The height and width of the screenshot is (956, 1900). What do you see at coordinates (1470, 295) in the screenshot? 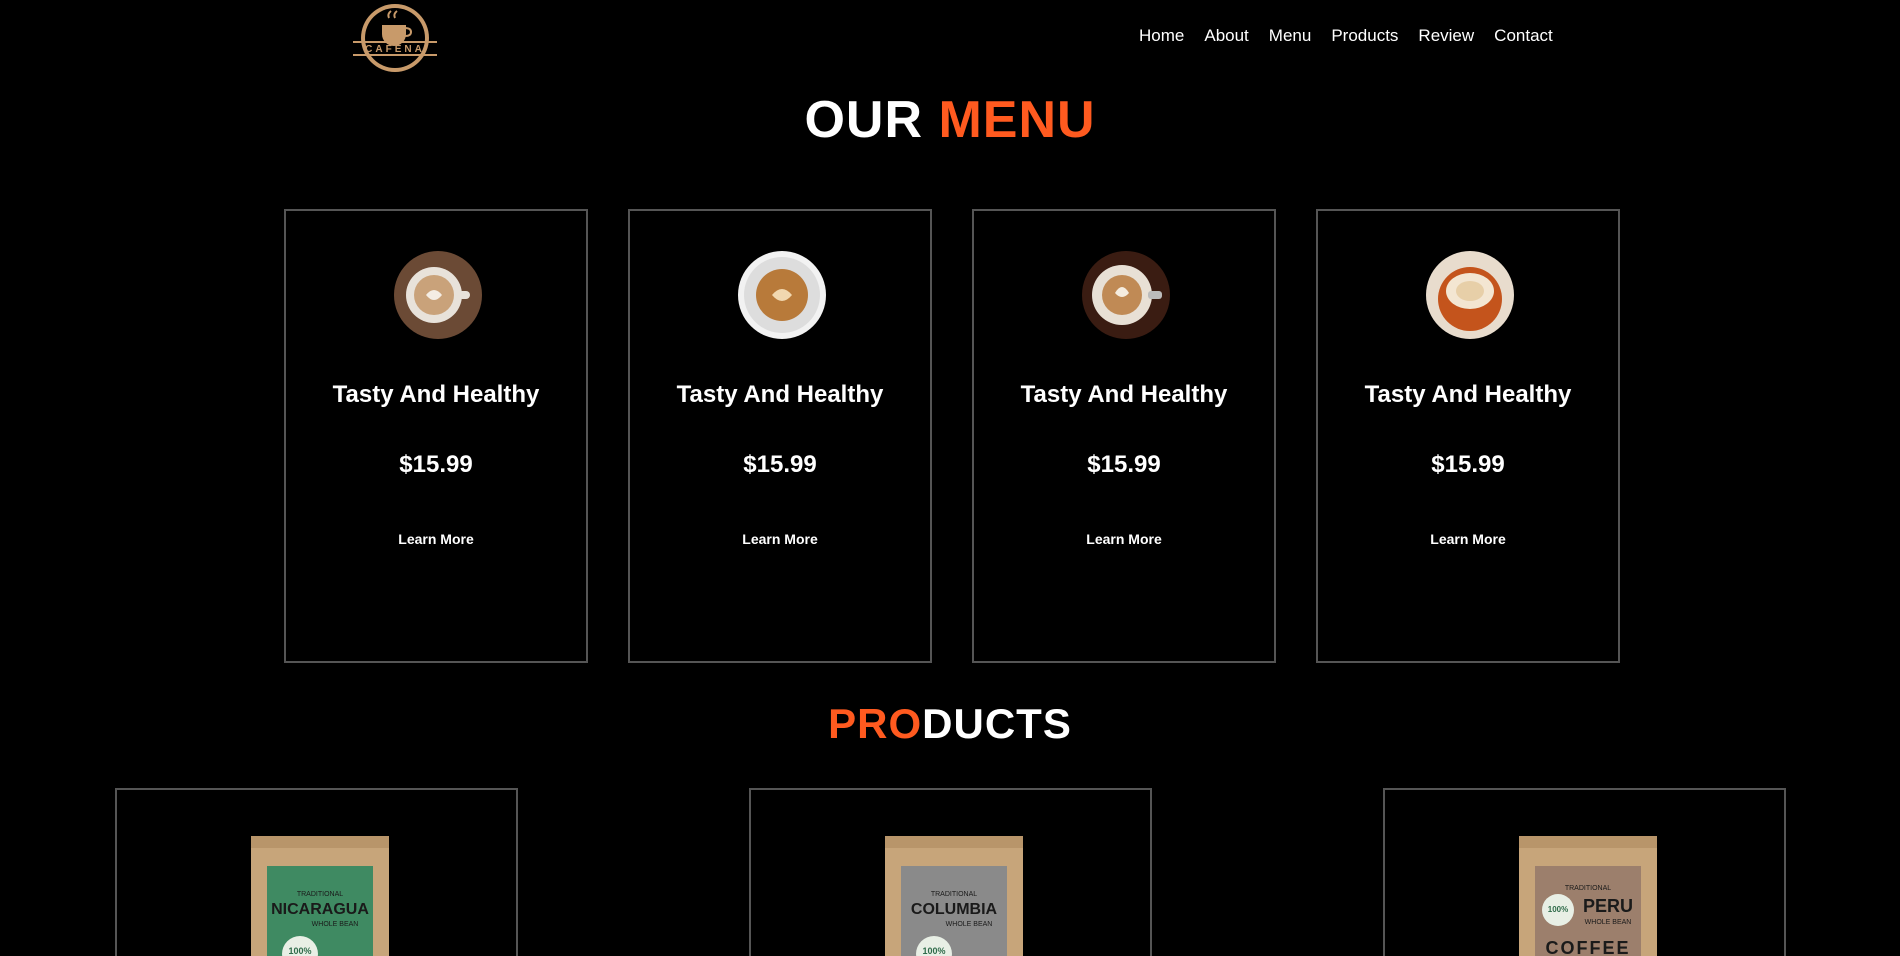
I see `orange-cup-image` at bounding box center [1470, 295].